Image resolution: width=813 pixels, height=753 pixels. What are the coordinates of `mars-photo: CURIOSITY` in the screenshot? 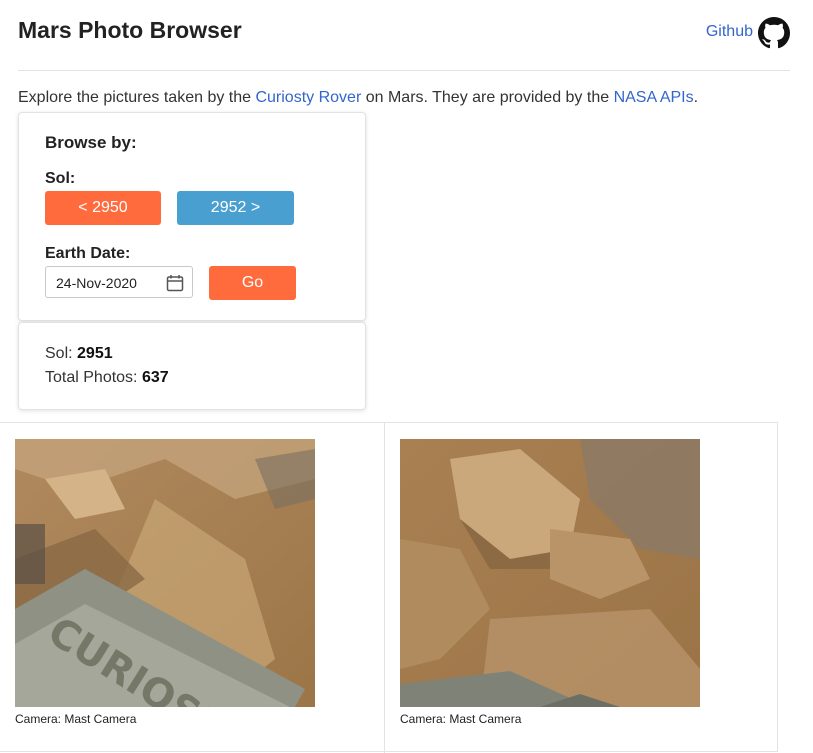 It's located at (165, 573).